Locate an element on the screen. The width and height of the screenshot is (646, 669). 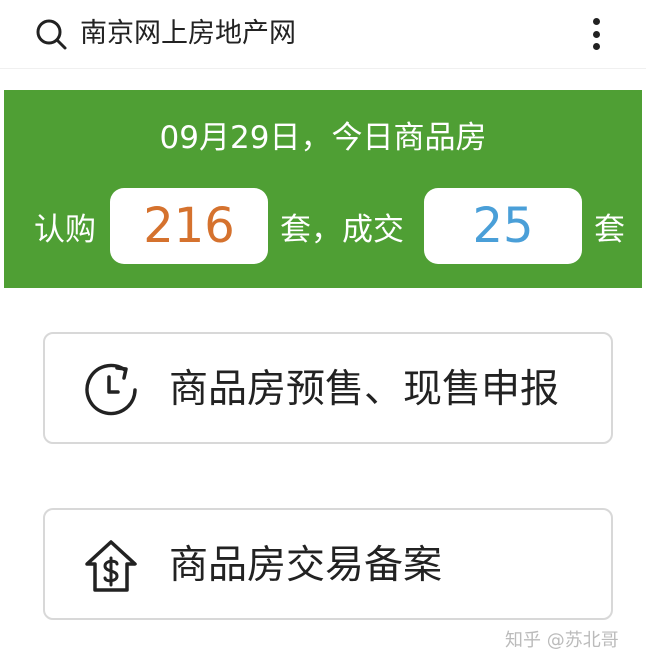
unit-separator-label: 套，成交 is located at coordinates (342, 230).